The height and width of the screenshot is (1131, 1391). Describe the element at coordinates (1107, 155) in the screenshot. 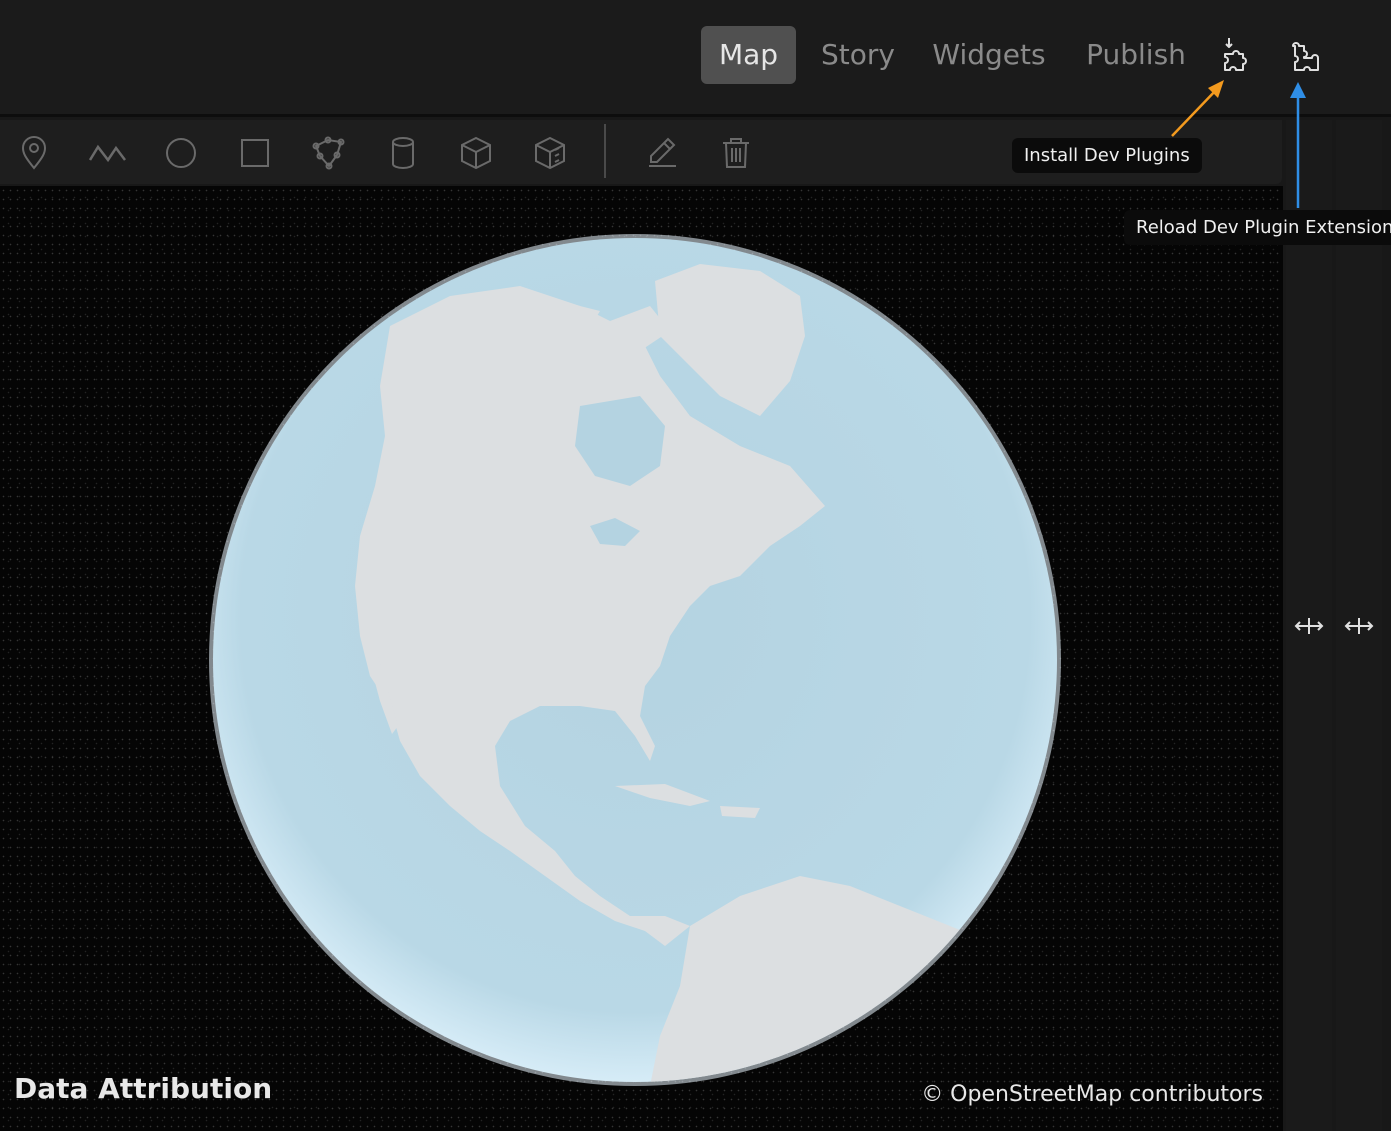

I see `install-dev-plugins-tooltip: Install Dev Plugins` at that location.